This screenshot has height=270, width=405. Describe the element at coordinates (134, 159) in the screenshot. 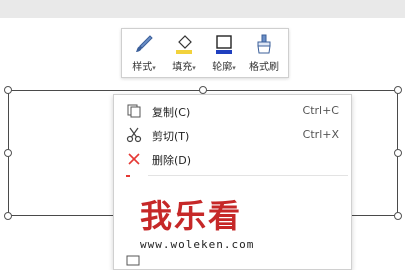

I see `delete-x-icon` at that location.